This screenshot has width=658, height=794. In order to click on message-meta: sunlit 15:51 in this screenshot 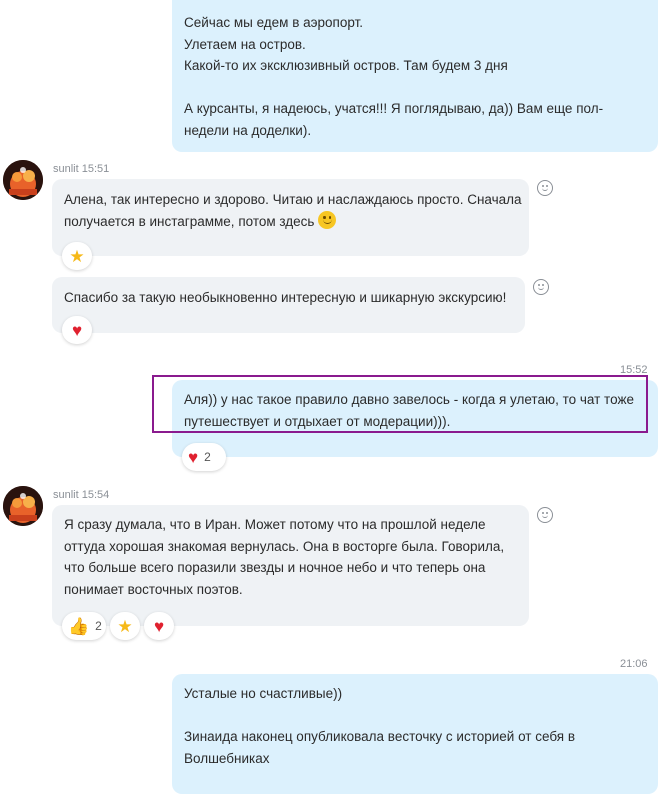, I will do `click(81, 169)`.